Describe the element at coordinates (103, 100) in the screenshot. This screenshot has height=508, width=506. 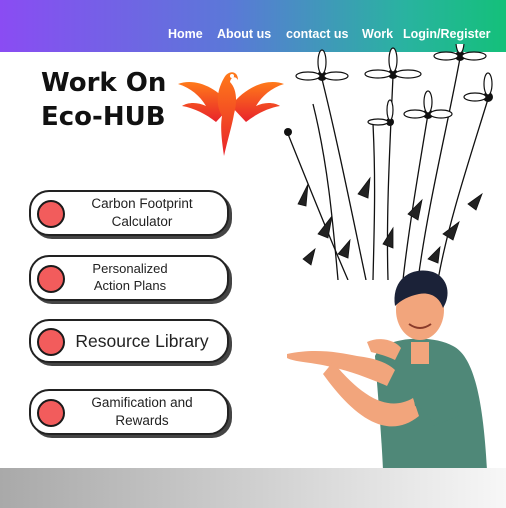
I see `page-title: Work On Eco-HUB` at that location.